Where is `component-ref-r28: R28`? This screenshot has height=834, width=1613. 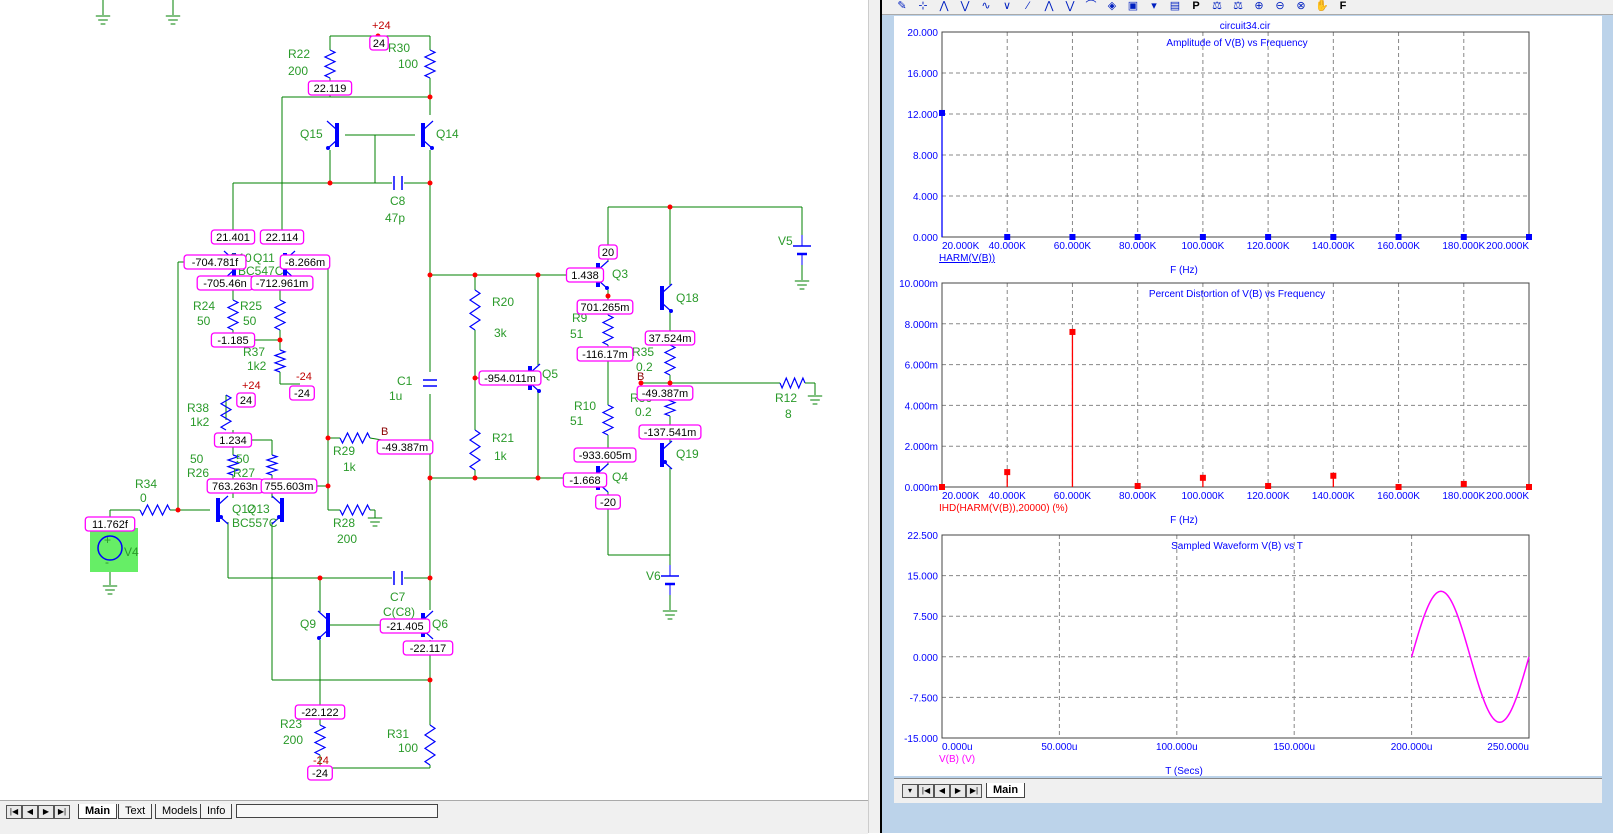 component-ref-r28: R28 is located at coordinates (344, 523).